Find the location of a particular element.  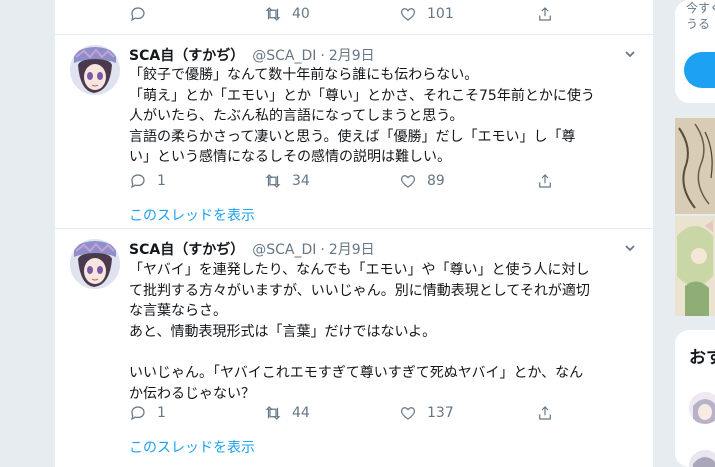

tweet-text-line: い」という感情になるしその感情の説明は難しい。 is located at coordinates (290, 157).